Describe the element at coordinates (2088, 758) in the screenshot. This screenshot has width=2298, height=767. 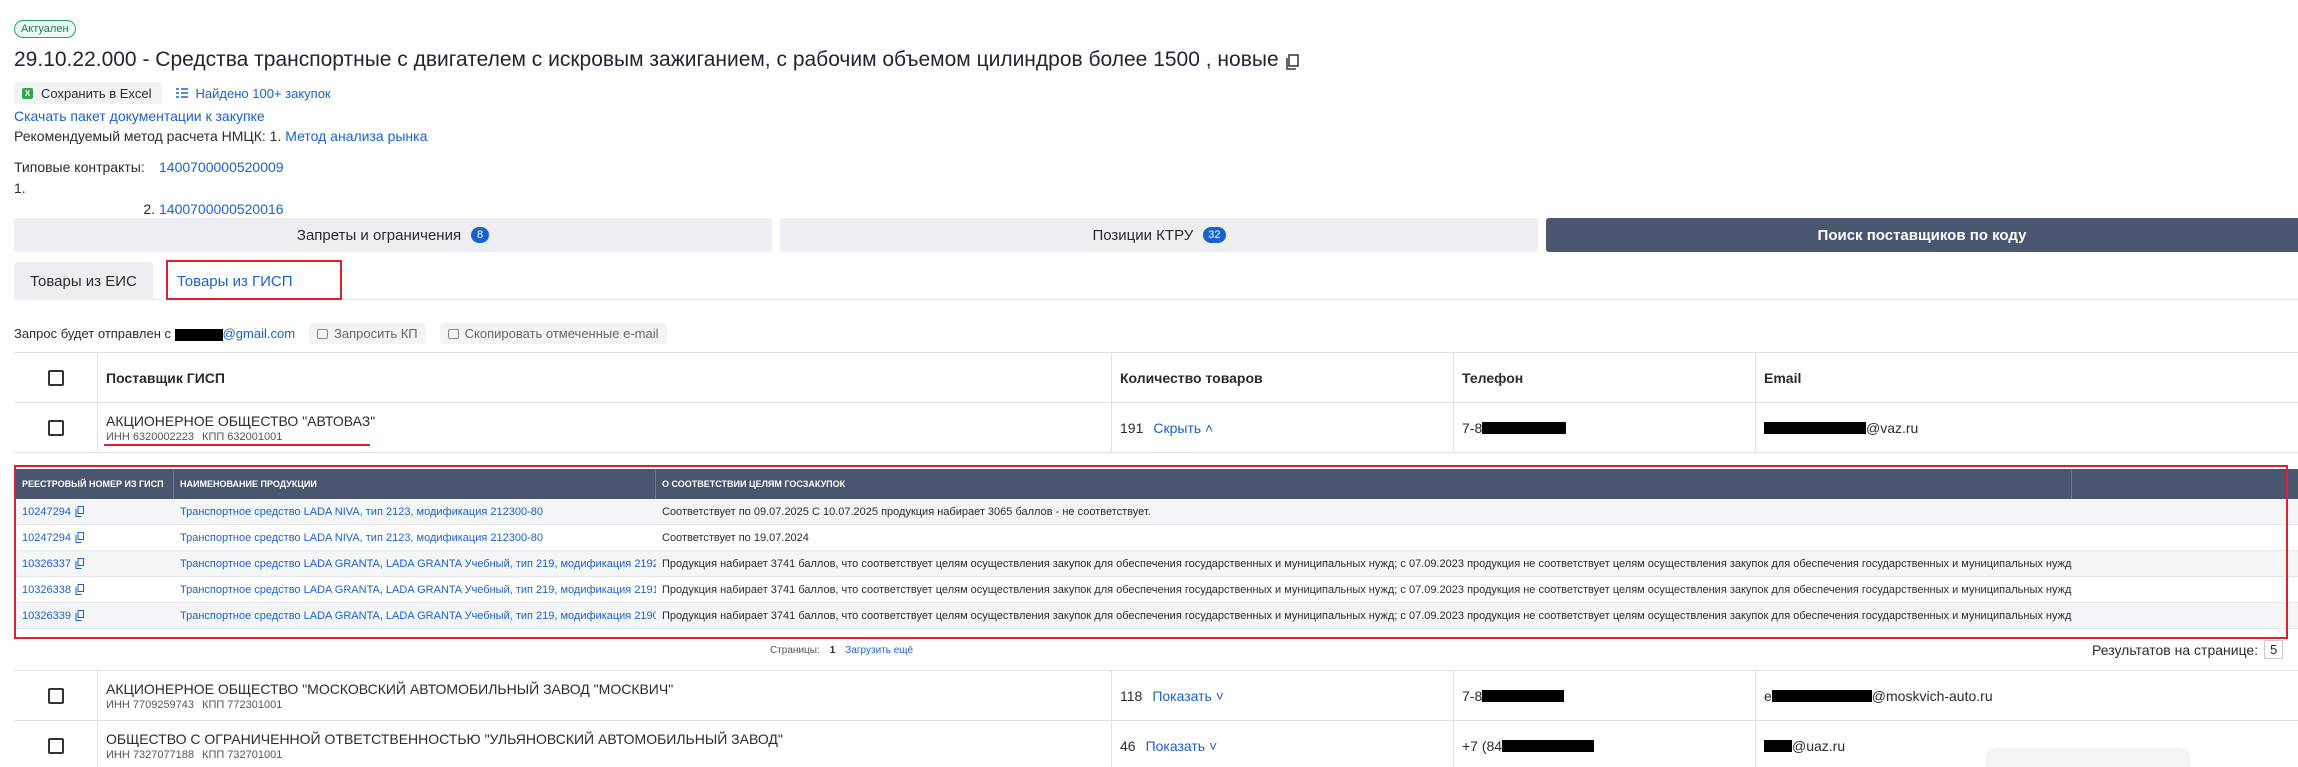
I see `floating-toolbar` at that location.